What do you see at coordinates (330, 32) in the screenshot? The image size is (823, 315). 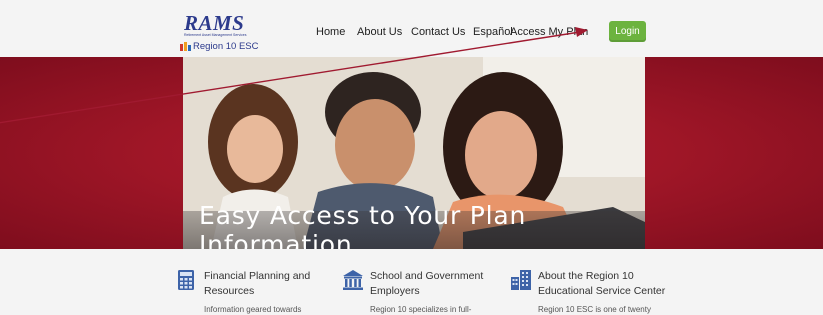 I see `nav-home: Home` at bounding box center [330, 32].